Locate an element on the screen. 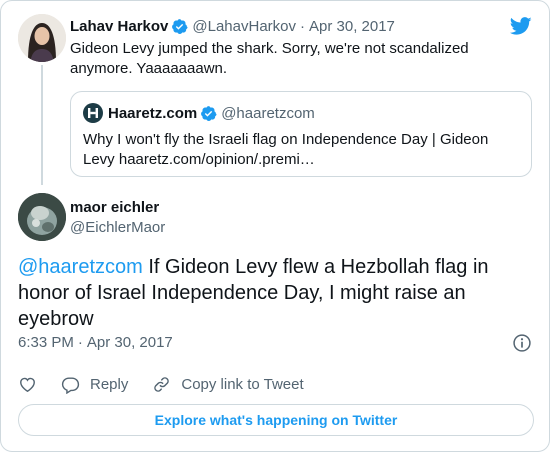 The width and height of the screenshot is (550, 452). quoted-author-handle: @haaretzcom is located at coordinates (268, 113).